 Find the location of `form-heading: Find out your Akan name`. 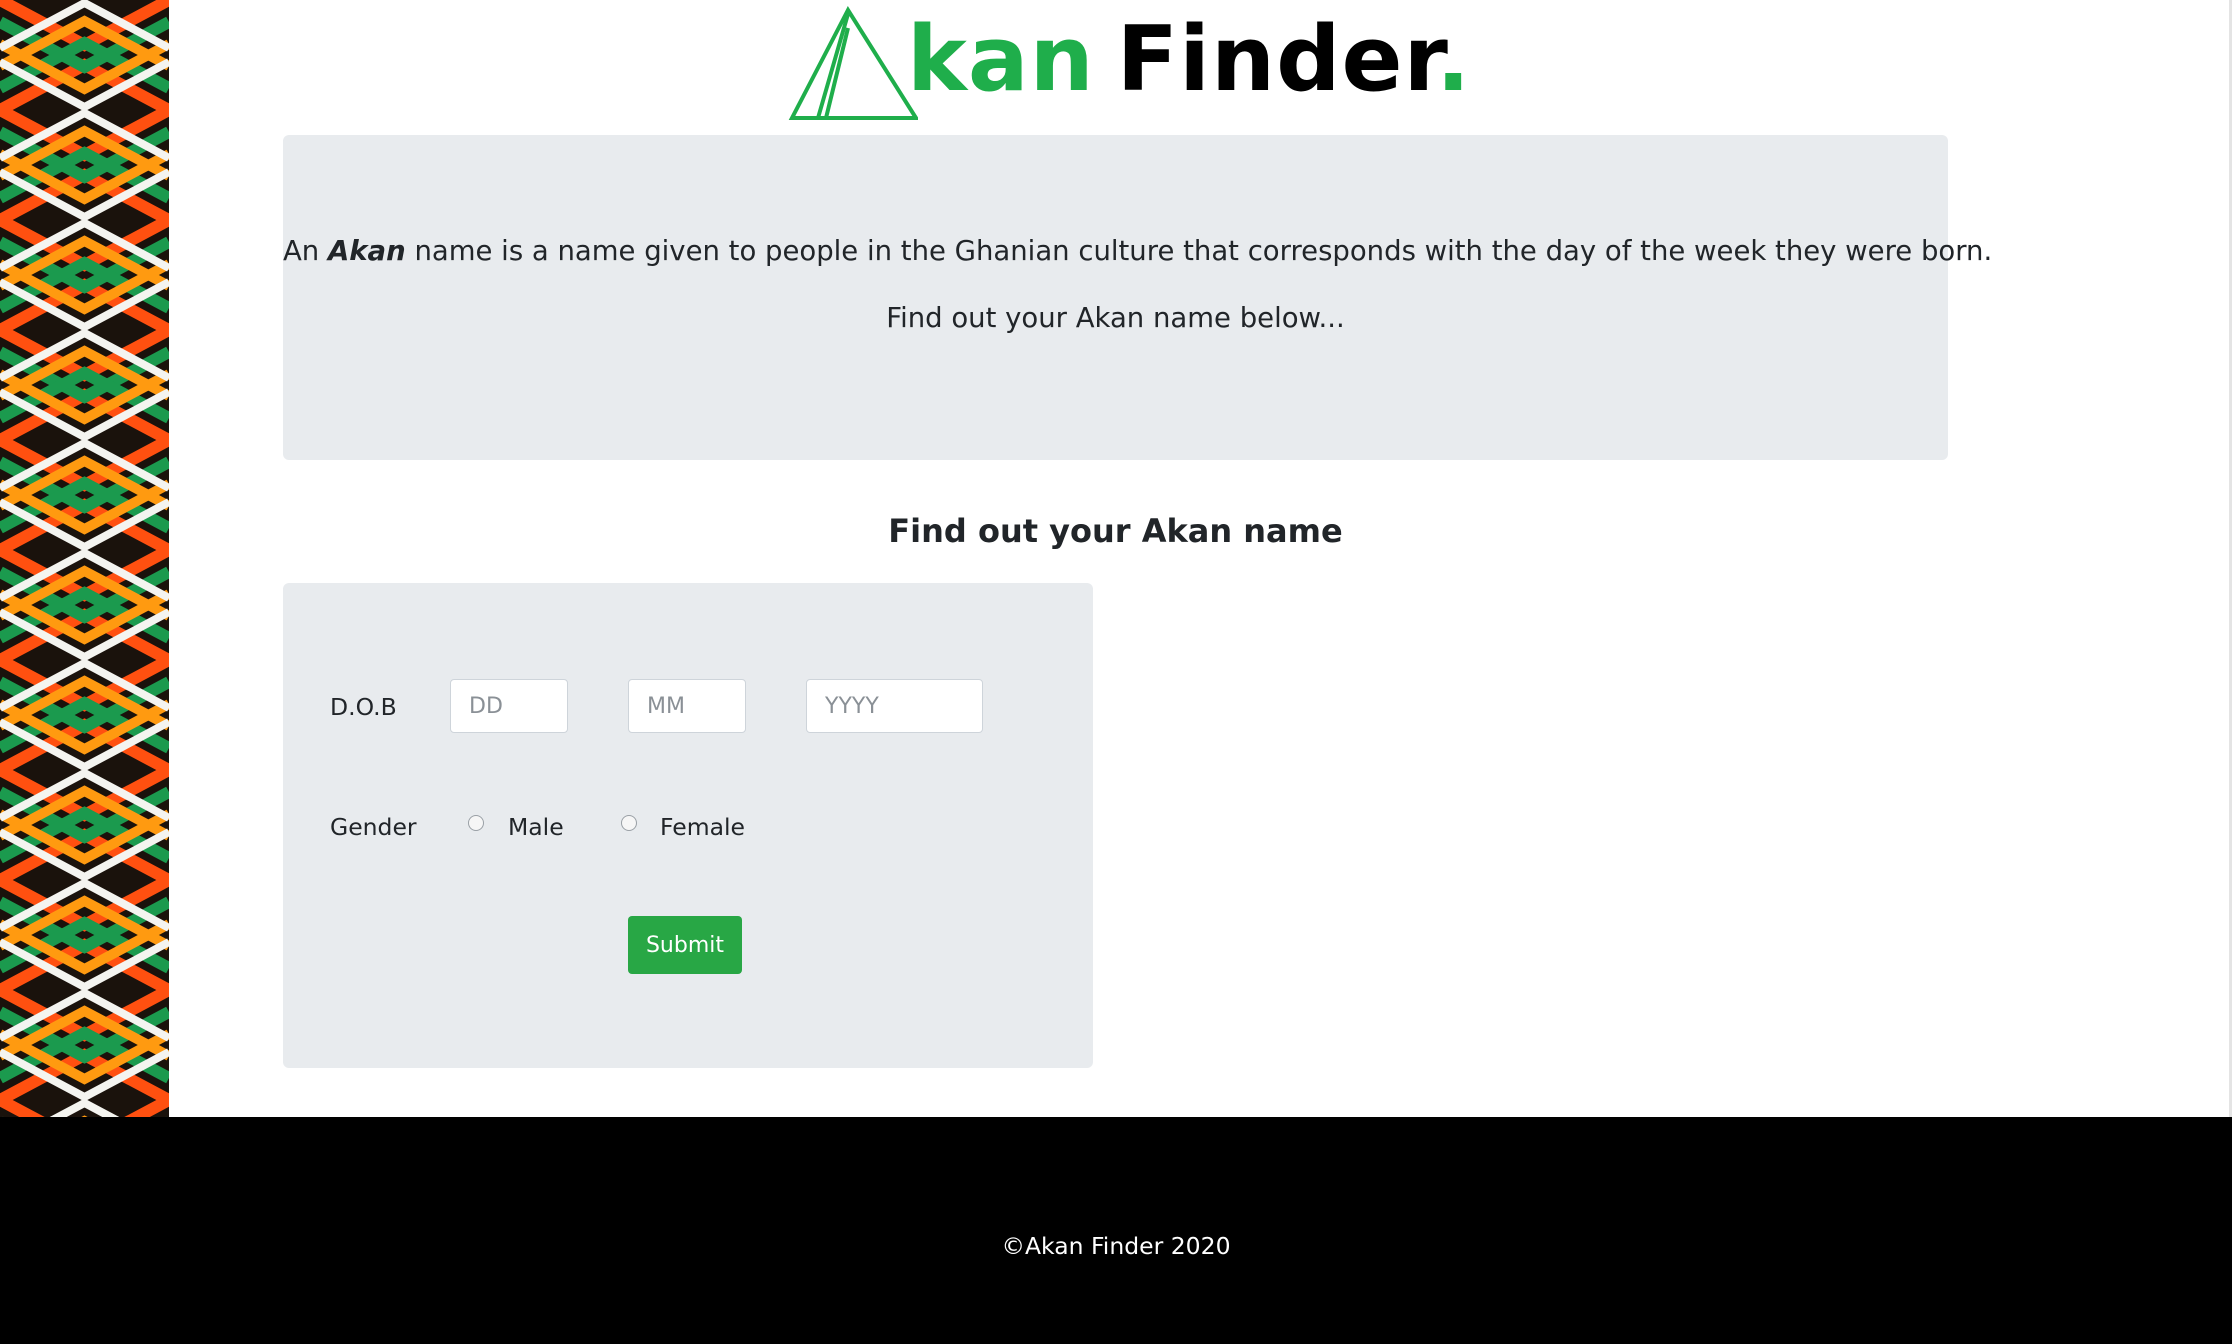

form-heading: Find out your Akan name is located at coordinates (1115, 531).